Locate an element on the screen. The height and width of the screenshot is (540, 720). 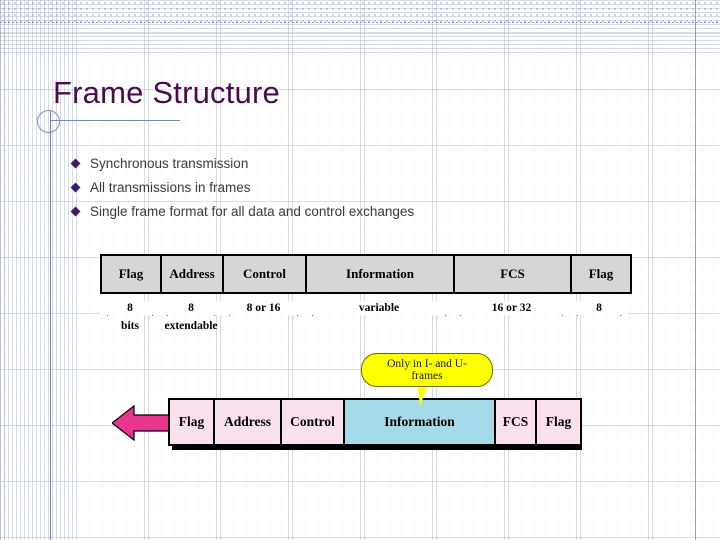
frame-field-information: Information is located at coordinates (381, 274).